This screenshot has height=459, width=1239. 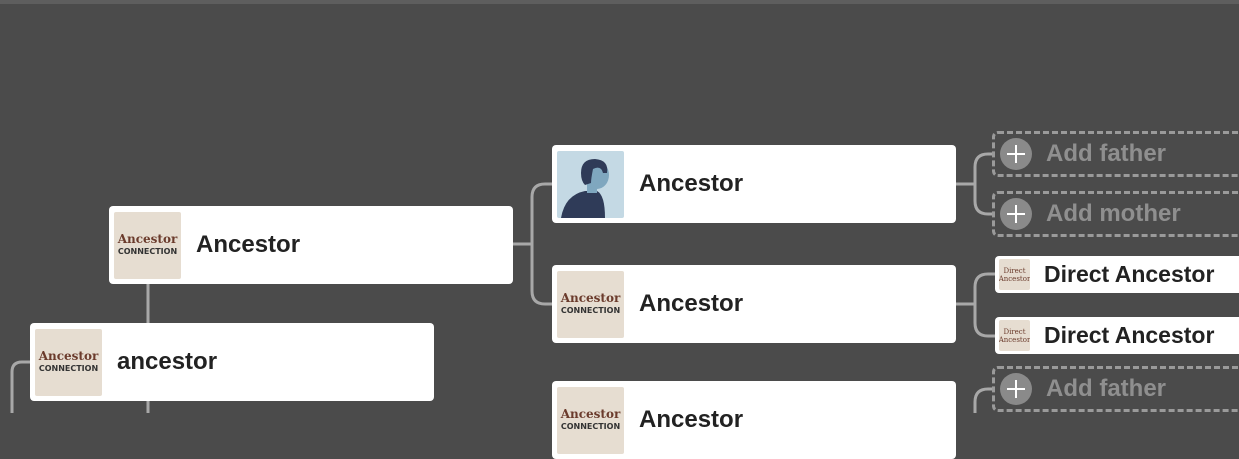 I want to click on person-name: ancestor, so click(x=167, y=361).